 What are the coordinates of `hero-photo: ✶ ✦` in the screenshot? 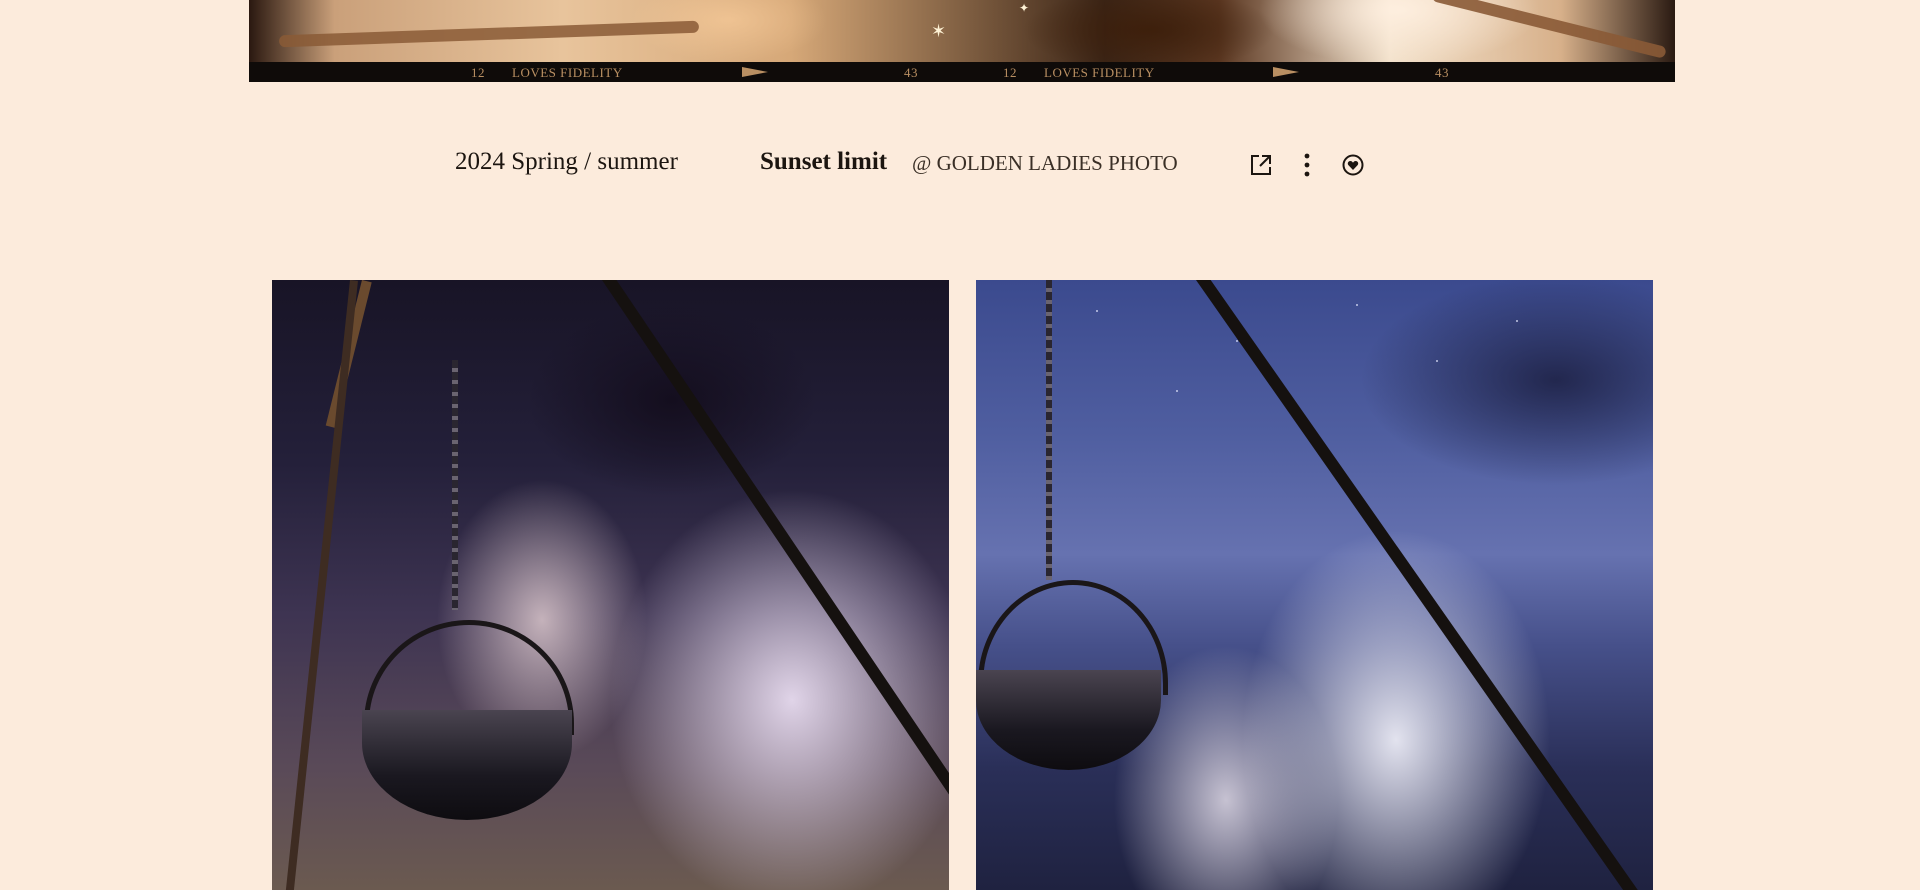 It's located at (962, 31).